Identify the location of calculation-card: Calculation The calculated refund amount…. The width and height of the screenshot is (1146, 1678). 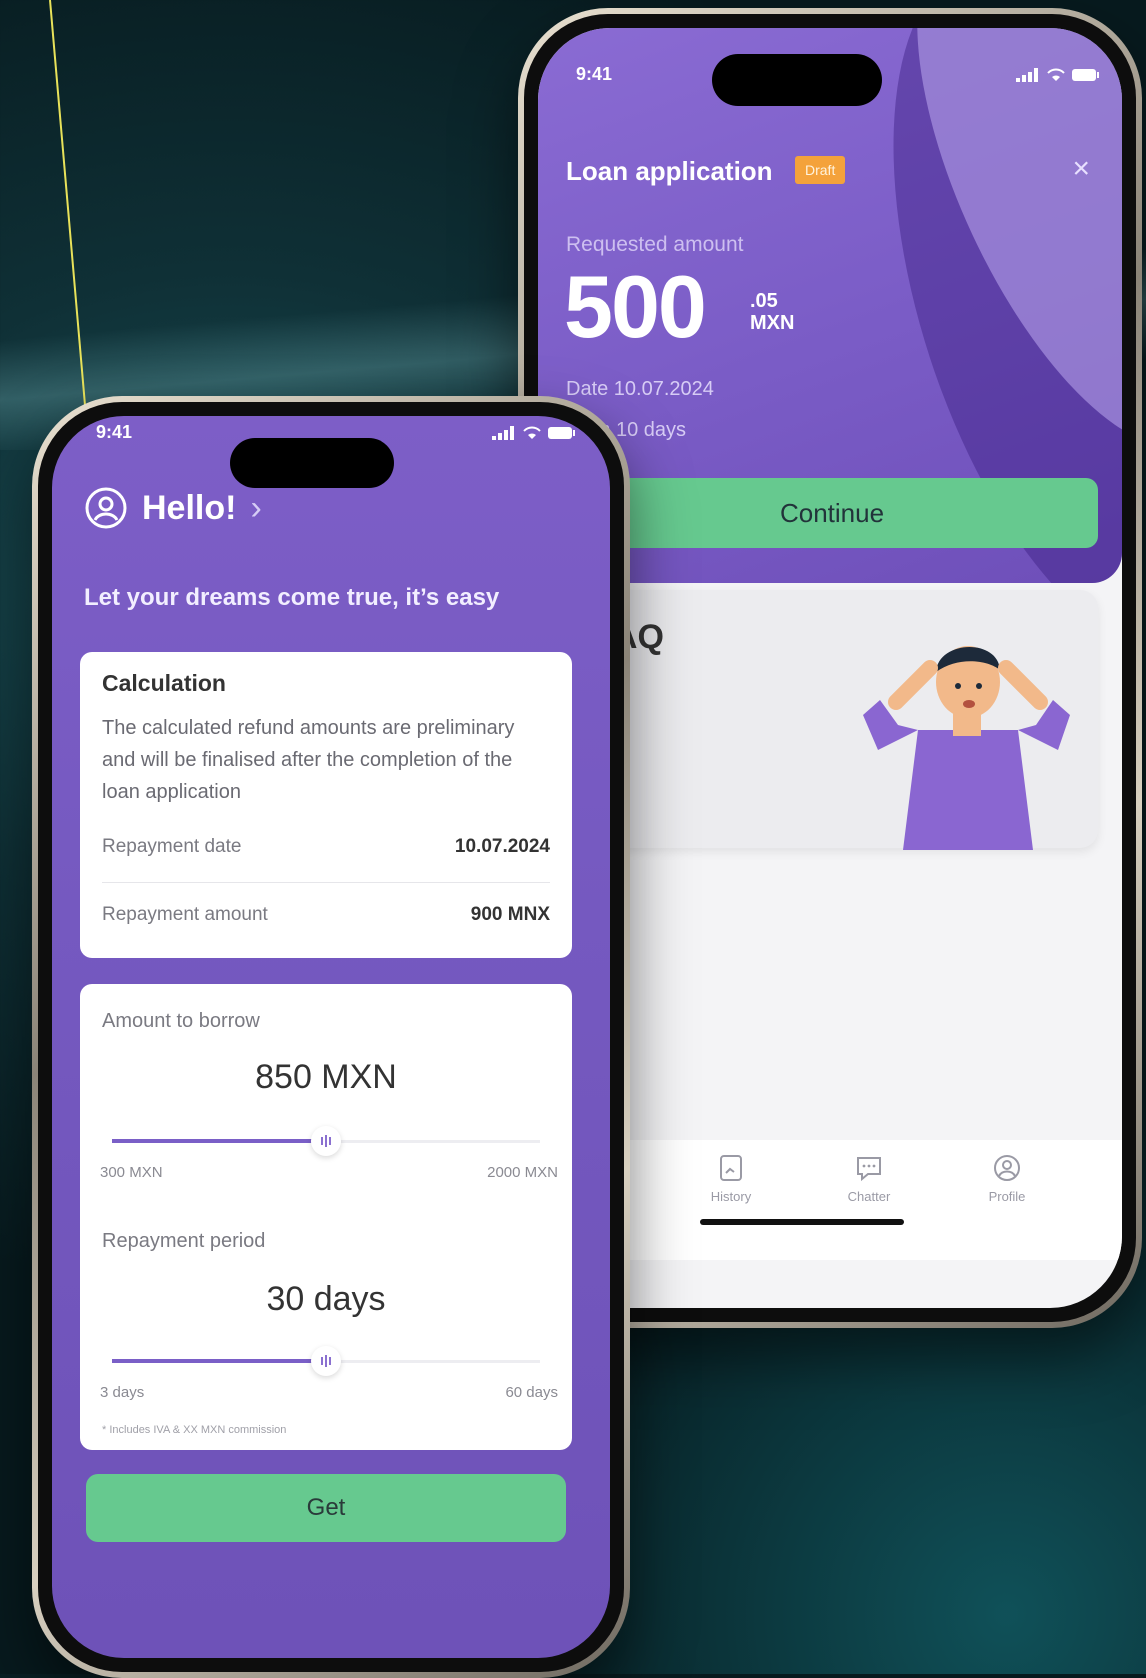
(326, 805).